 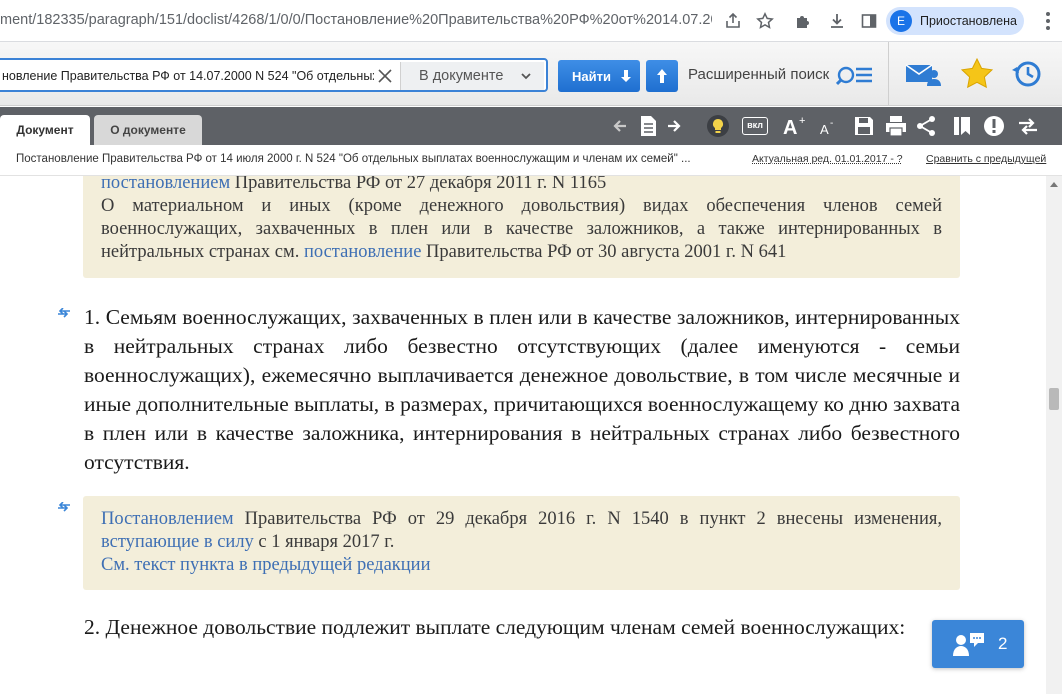 I want to click on scrollbar, so click(x=1054, y=435).